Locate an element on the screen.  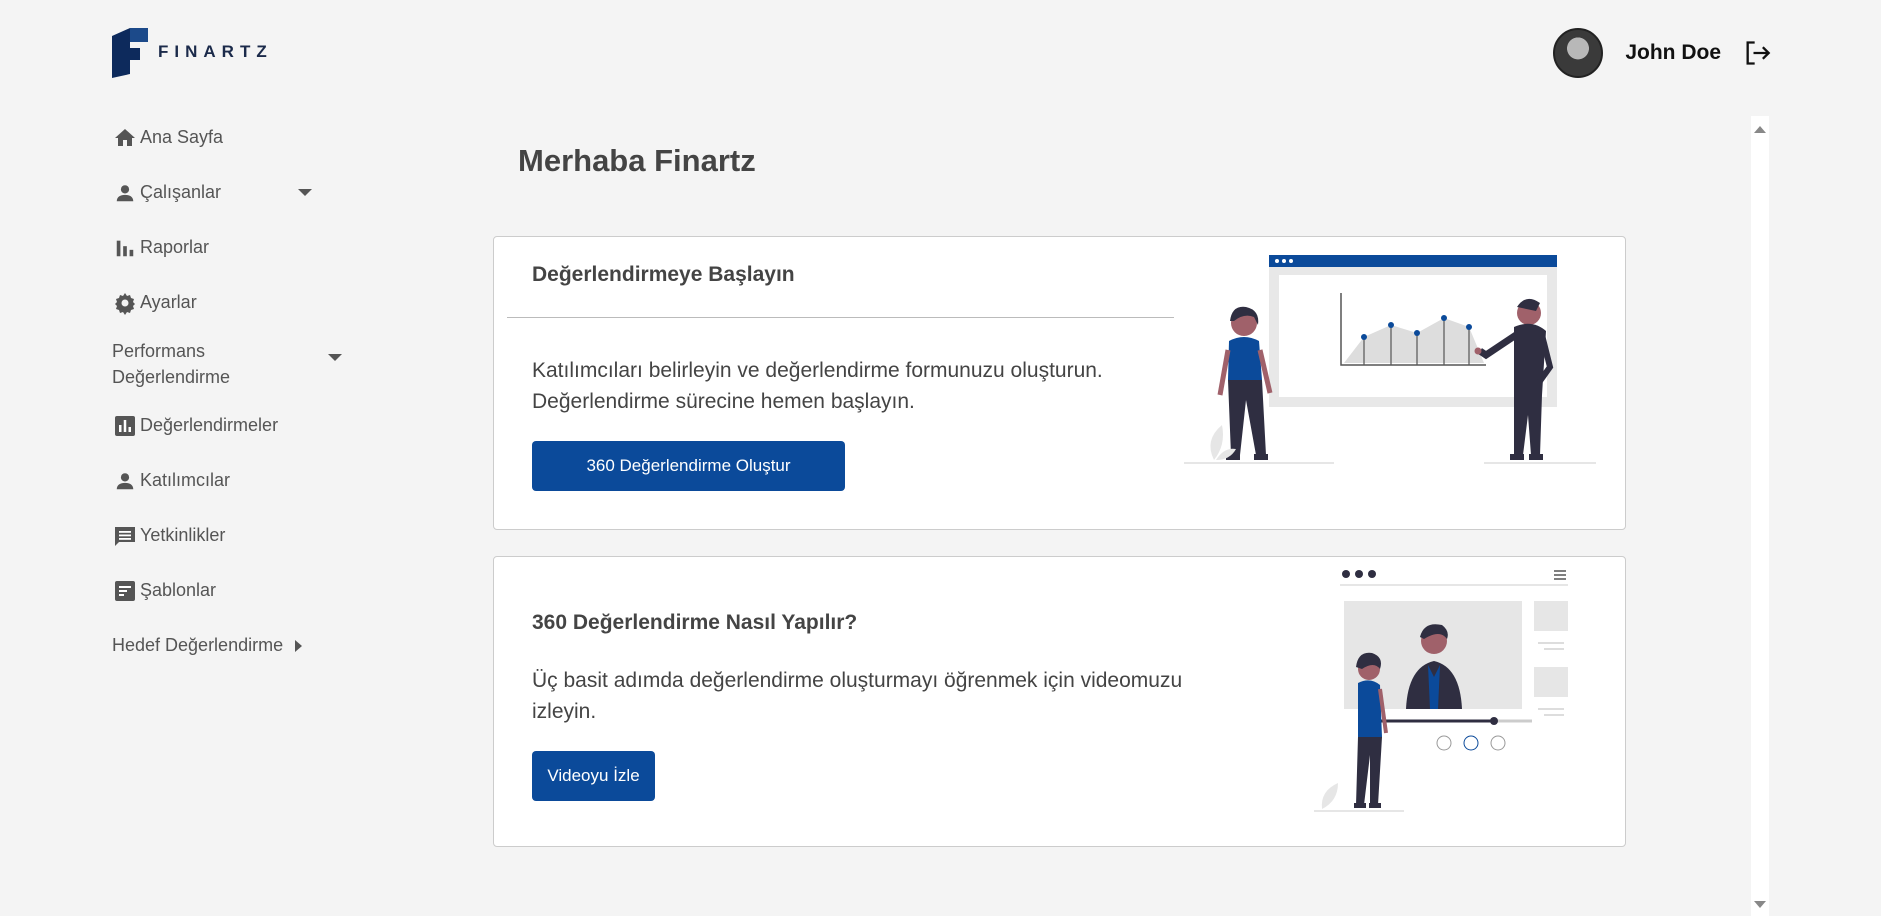
sidebar-item-label: Hedef Değerlendirme is located at coordinates (198, 645).